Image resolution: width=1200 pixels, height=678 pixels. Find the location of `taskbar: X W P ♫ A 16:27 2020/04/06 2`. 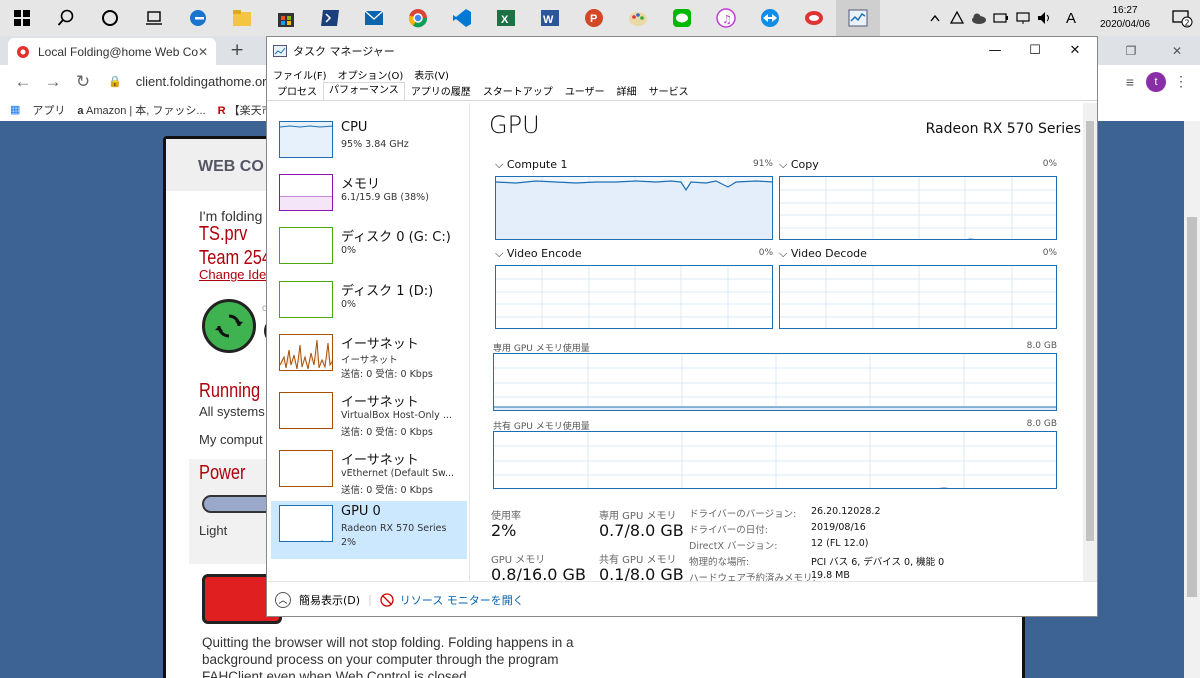

taskbar: X W P ♫ A 16:27 2020/04/06 2 is located at coordinates (600, 18).